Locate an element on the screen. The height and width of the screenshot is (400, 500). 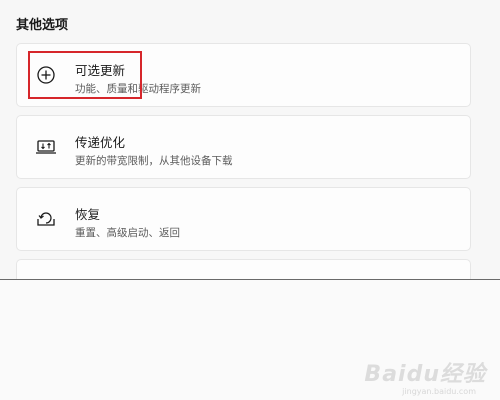
optional-updates-title: 可选更新 is located at coordinates (100, 70).